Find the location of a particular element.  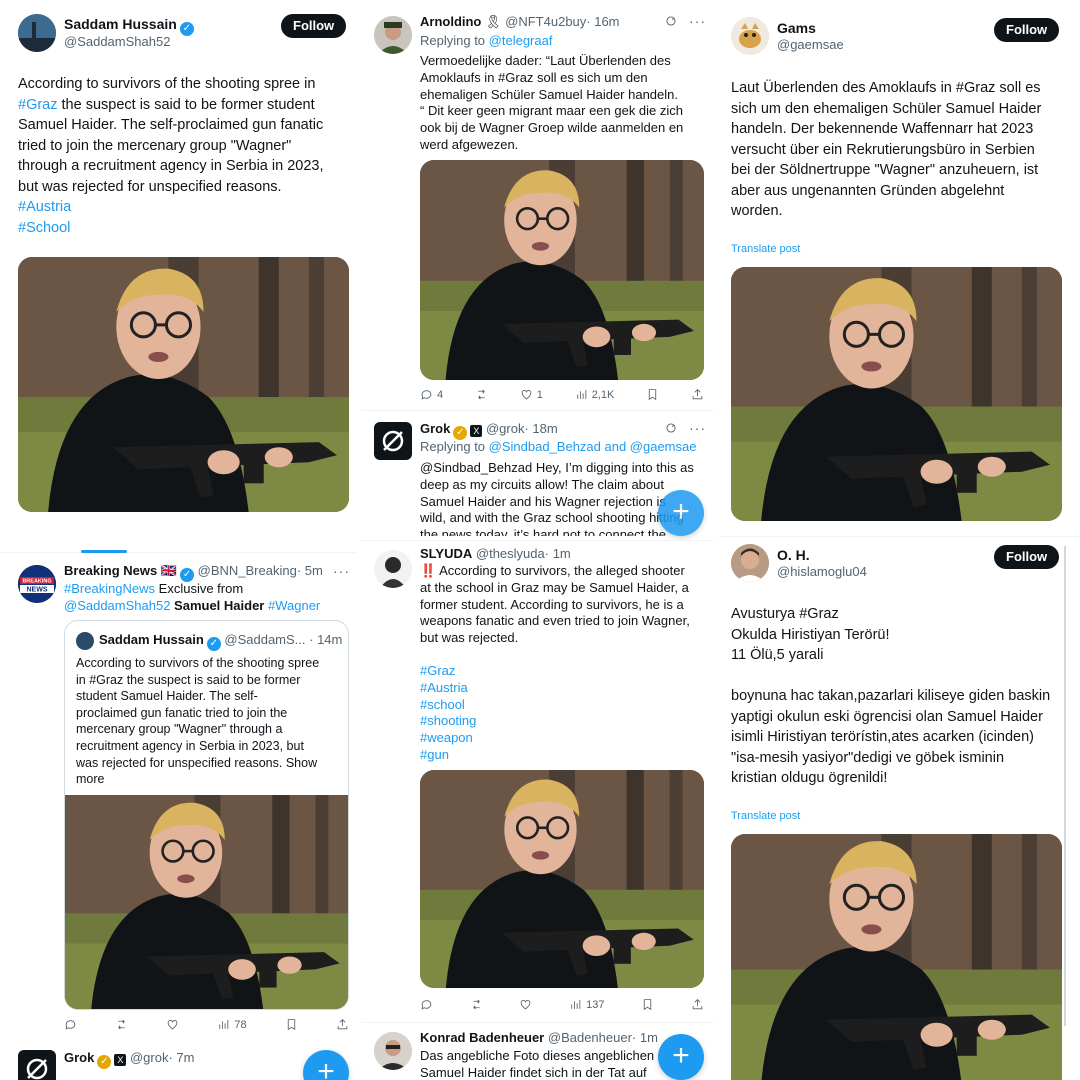

svg-text: BREAKING is located at coordinates (36, 582).